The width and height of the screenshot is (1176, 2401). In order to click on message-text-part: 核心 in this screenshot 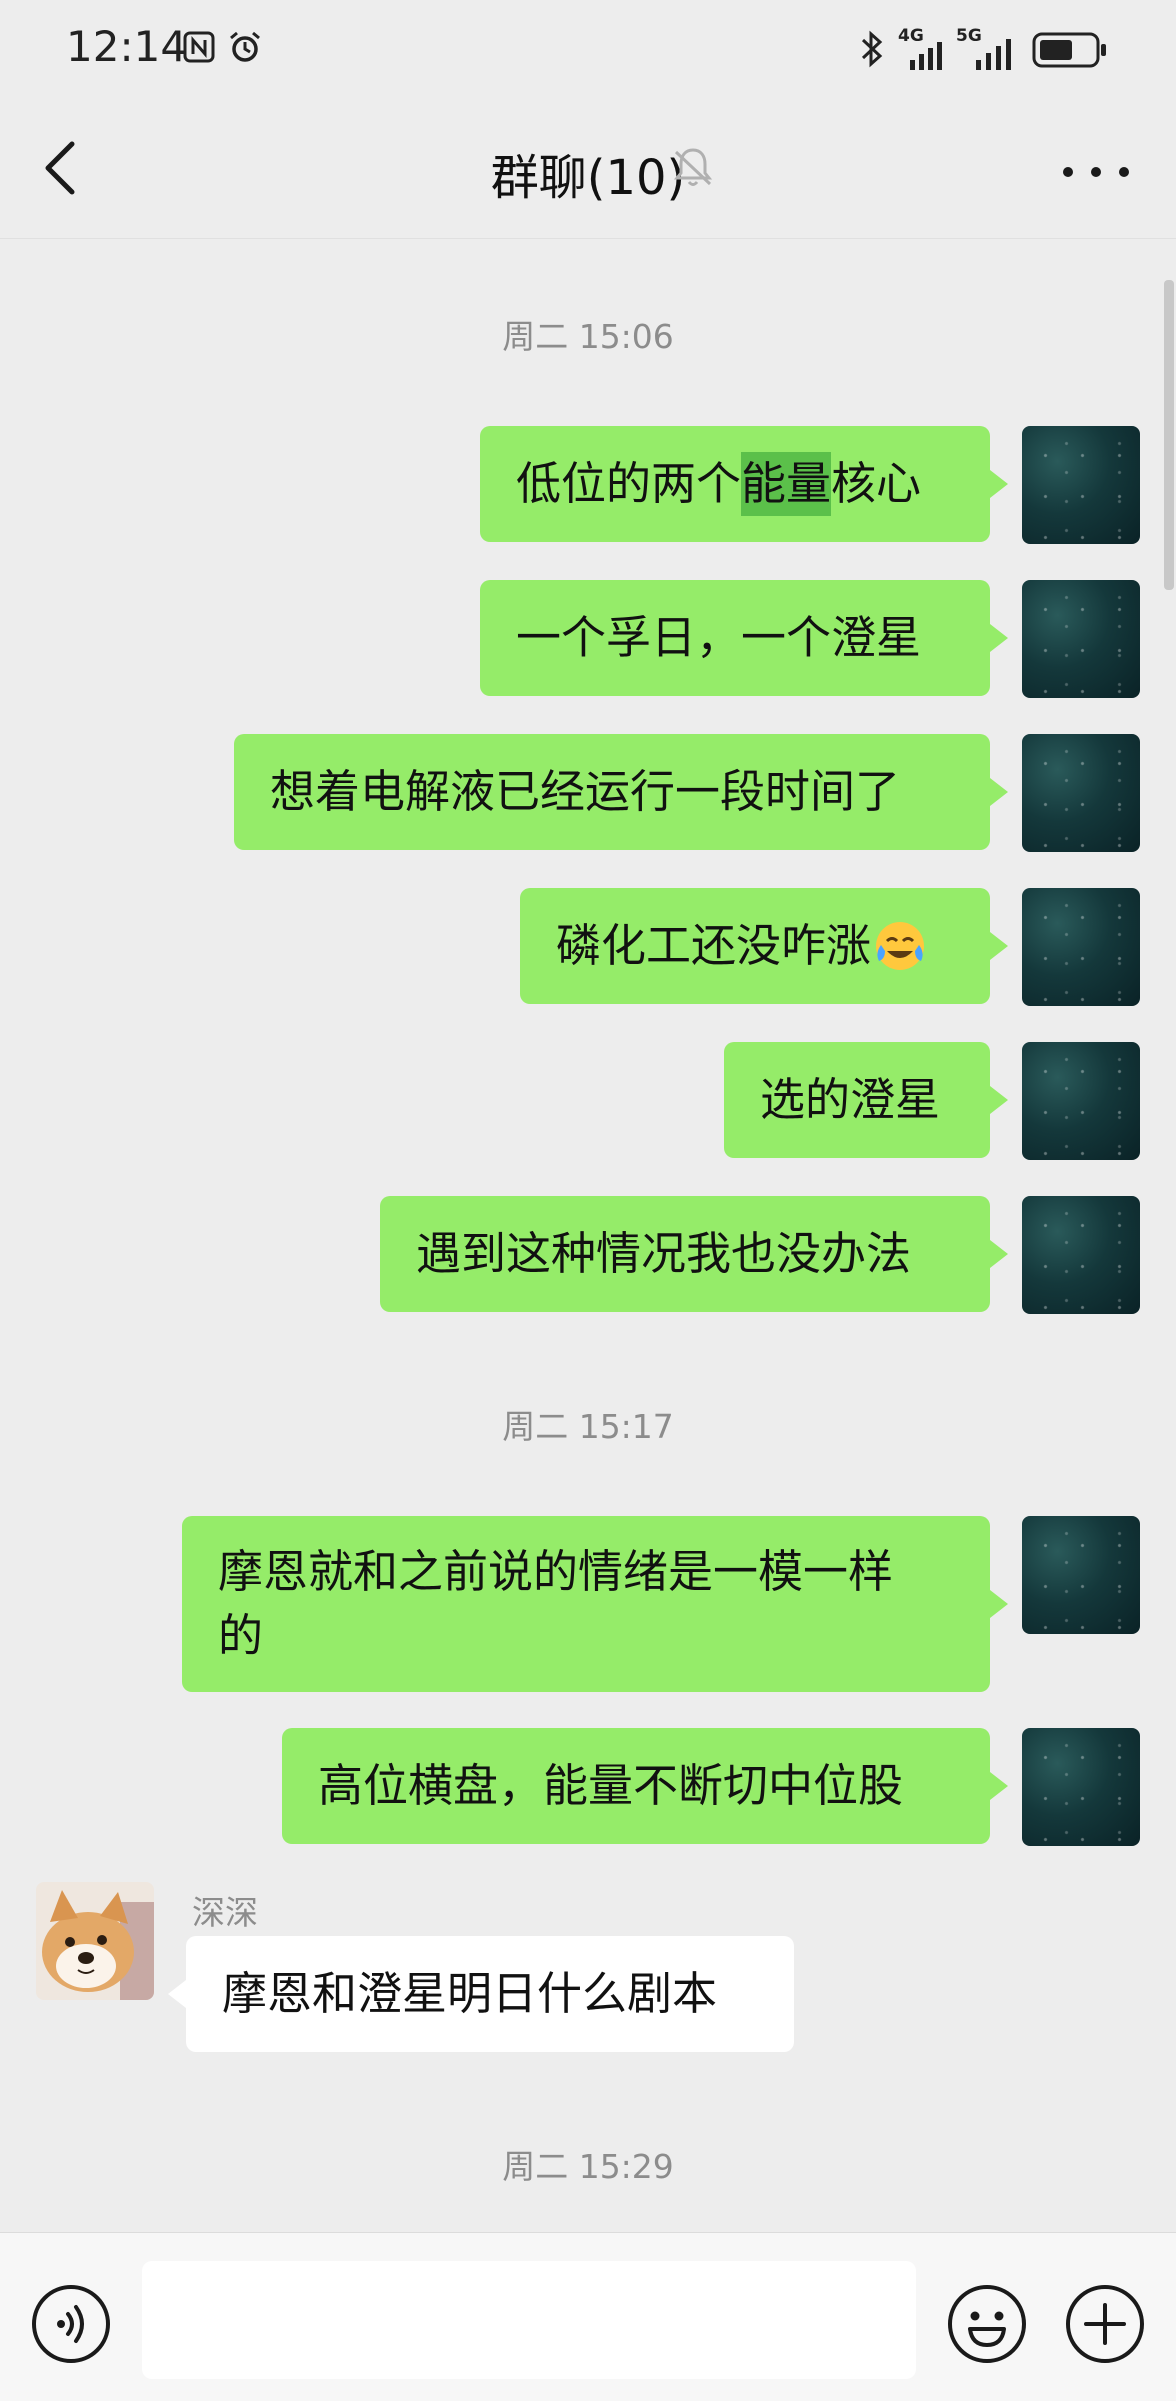, I will do `click(876, 483)`.